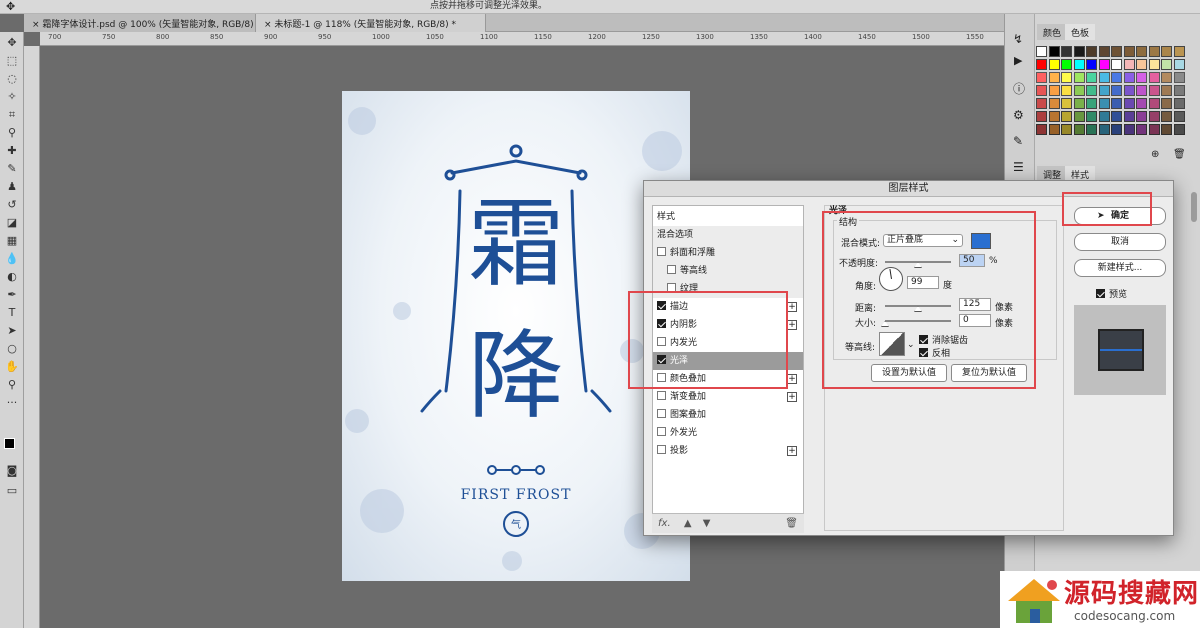 This screenshot has width=1200, height=628. I want to click on eyedropper-icon: ⚲, so click(12, 133).